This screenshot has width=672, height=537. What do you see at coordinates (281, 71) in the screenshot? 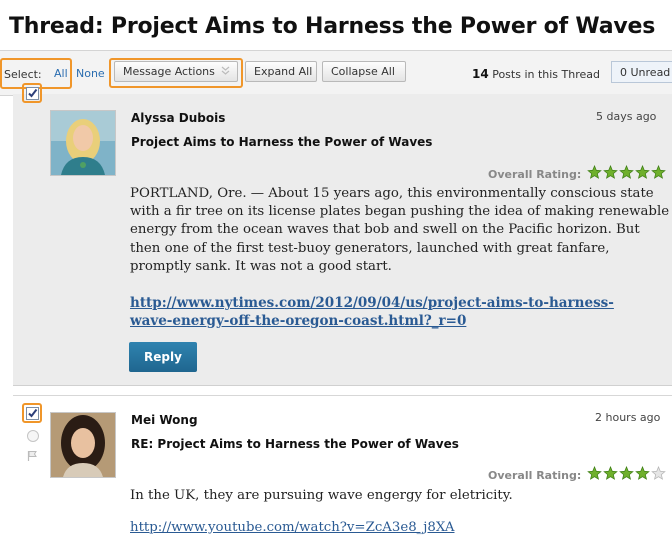
I see `expand-all-button: Expand All` at bounding box center [281, 71].